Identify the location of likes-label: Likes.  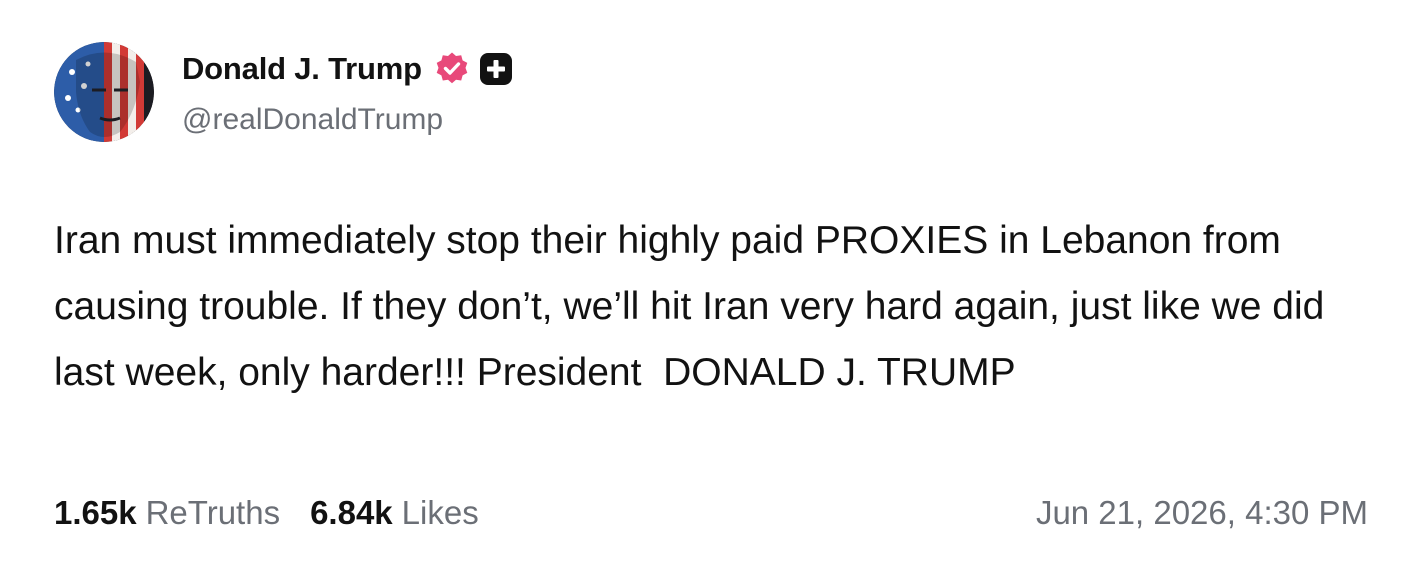
(440, 512).